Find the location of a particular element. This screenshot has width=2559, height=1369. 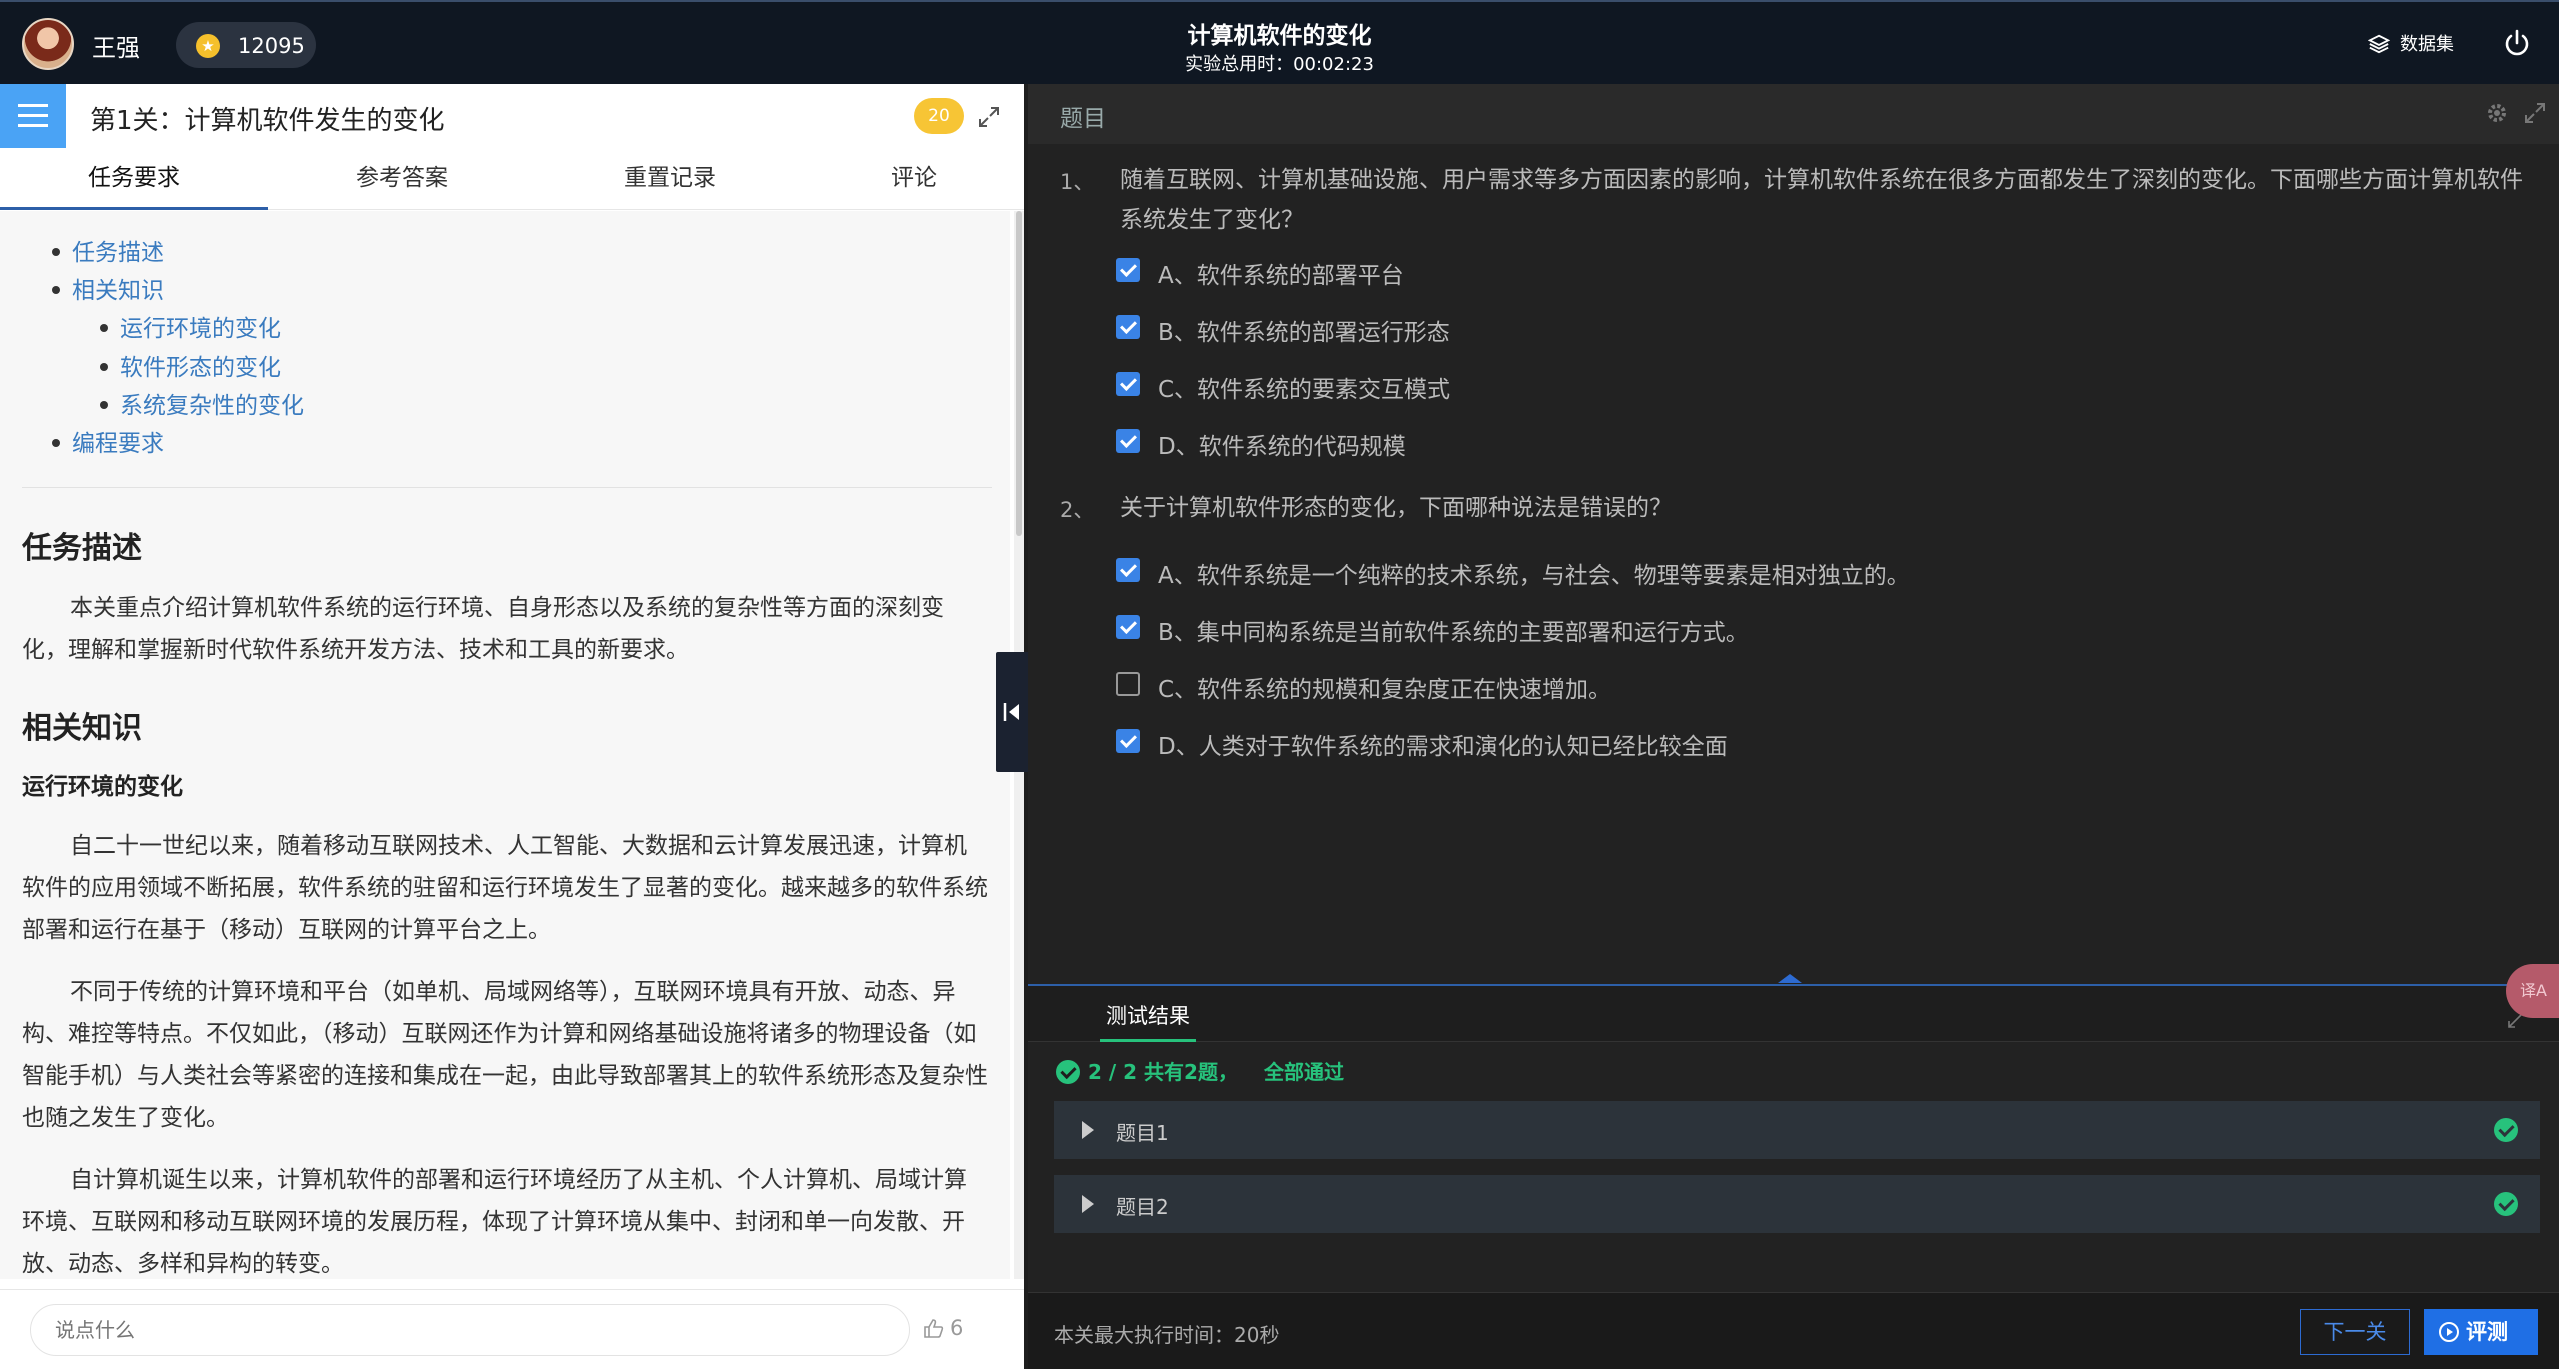

option-text: A、软件系统是一个纯粹的技术系统，与社会、物理等要素是相对独立的。 is located at coordinates (1534, 576).